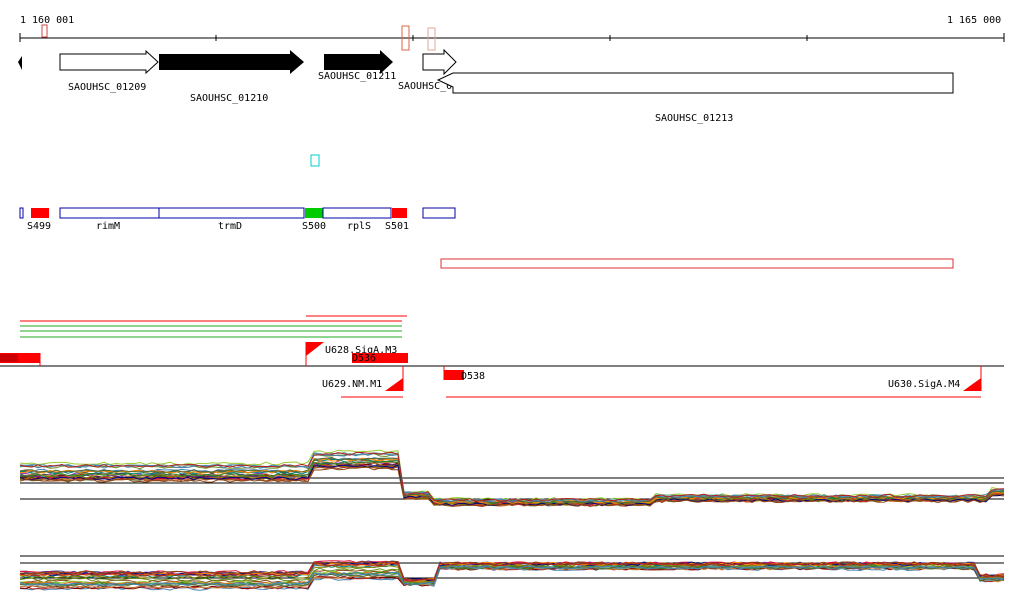 The height and width of the screenshot is (611, 1024). What do you see at coordinates (315, 160) in the screenshot?
I see `cyan-marker` at bounding box center [315, 160].